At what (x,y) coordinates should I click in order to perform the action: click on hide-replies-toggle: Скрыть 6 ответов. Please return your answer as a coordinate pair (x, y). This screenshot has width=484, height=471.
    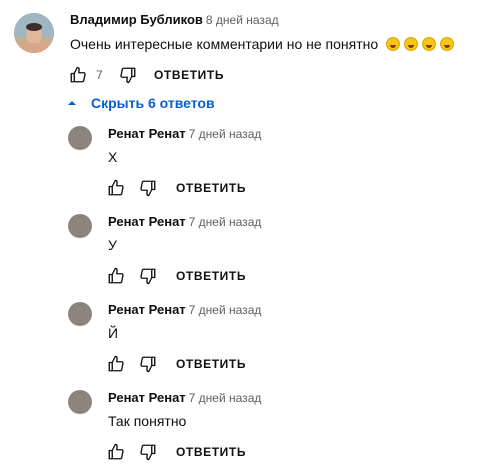
    Looking at the image, I should click on (141, 103).